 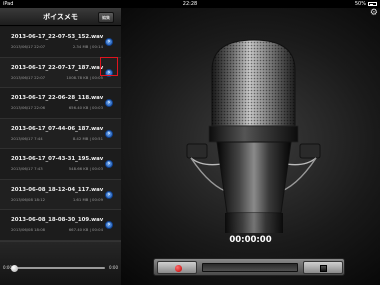 I want to click on file-name: 2013-06-17_07-44-06_187.wav, so click(x=57, y=128).